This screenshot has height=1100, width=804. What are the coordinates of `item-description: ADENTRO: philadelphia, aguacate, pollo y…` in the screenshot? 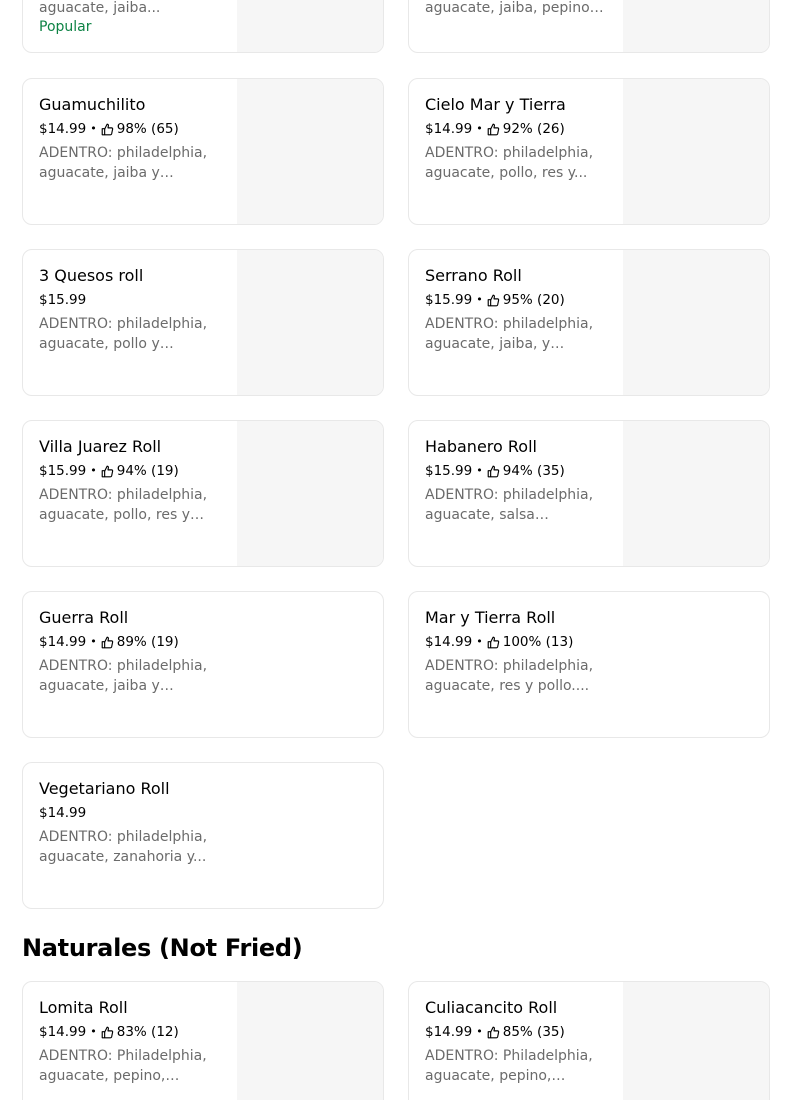 It's located at (123, 334).